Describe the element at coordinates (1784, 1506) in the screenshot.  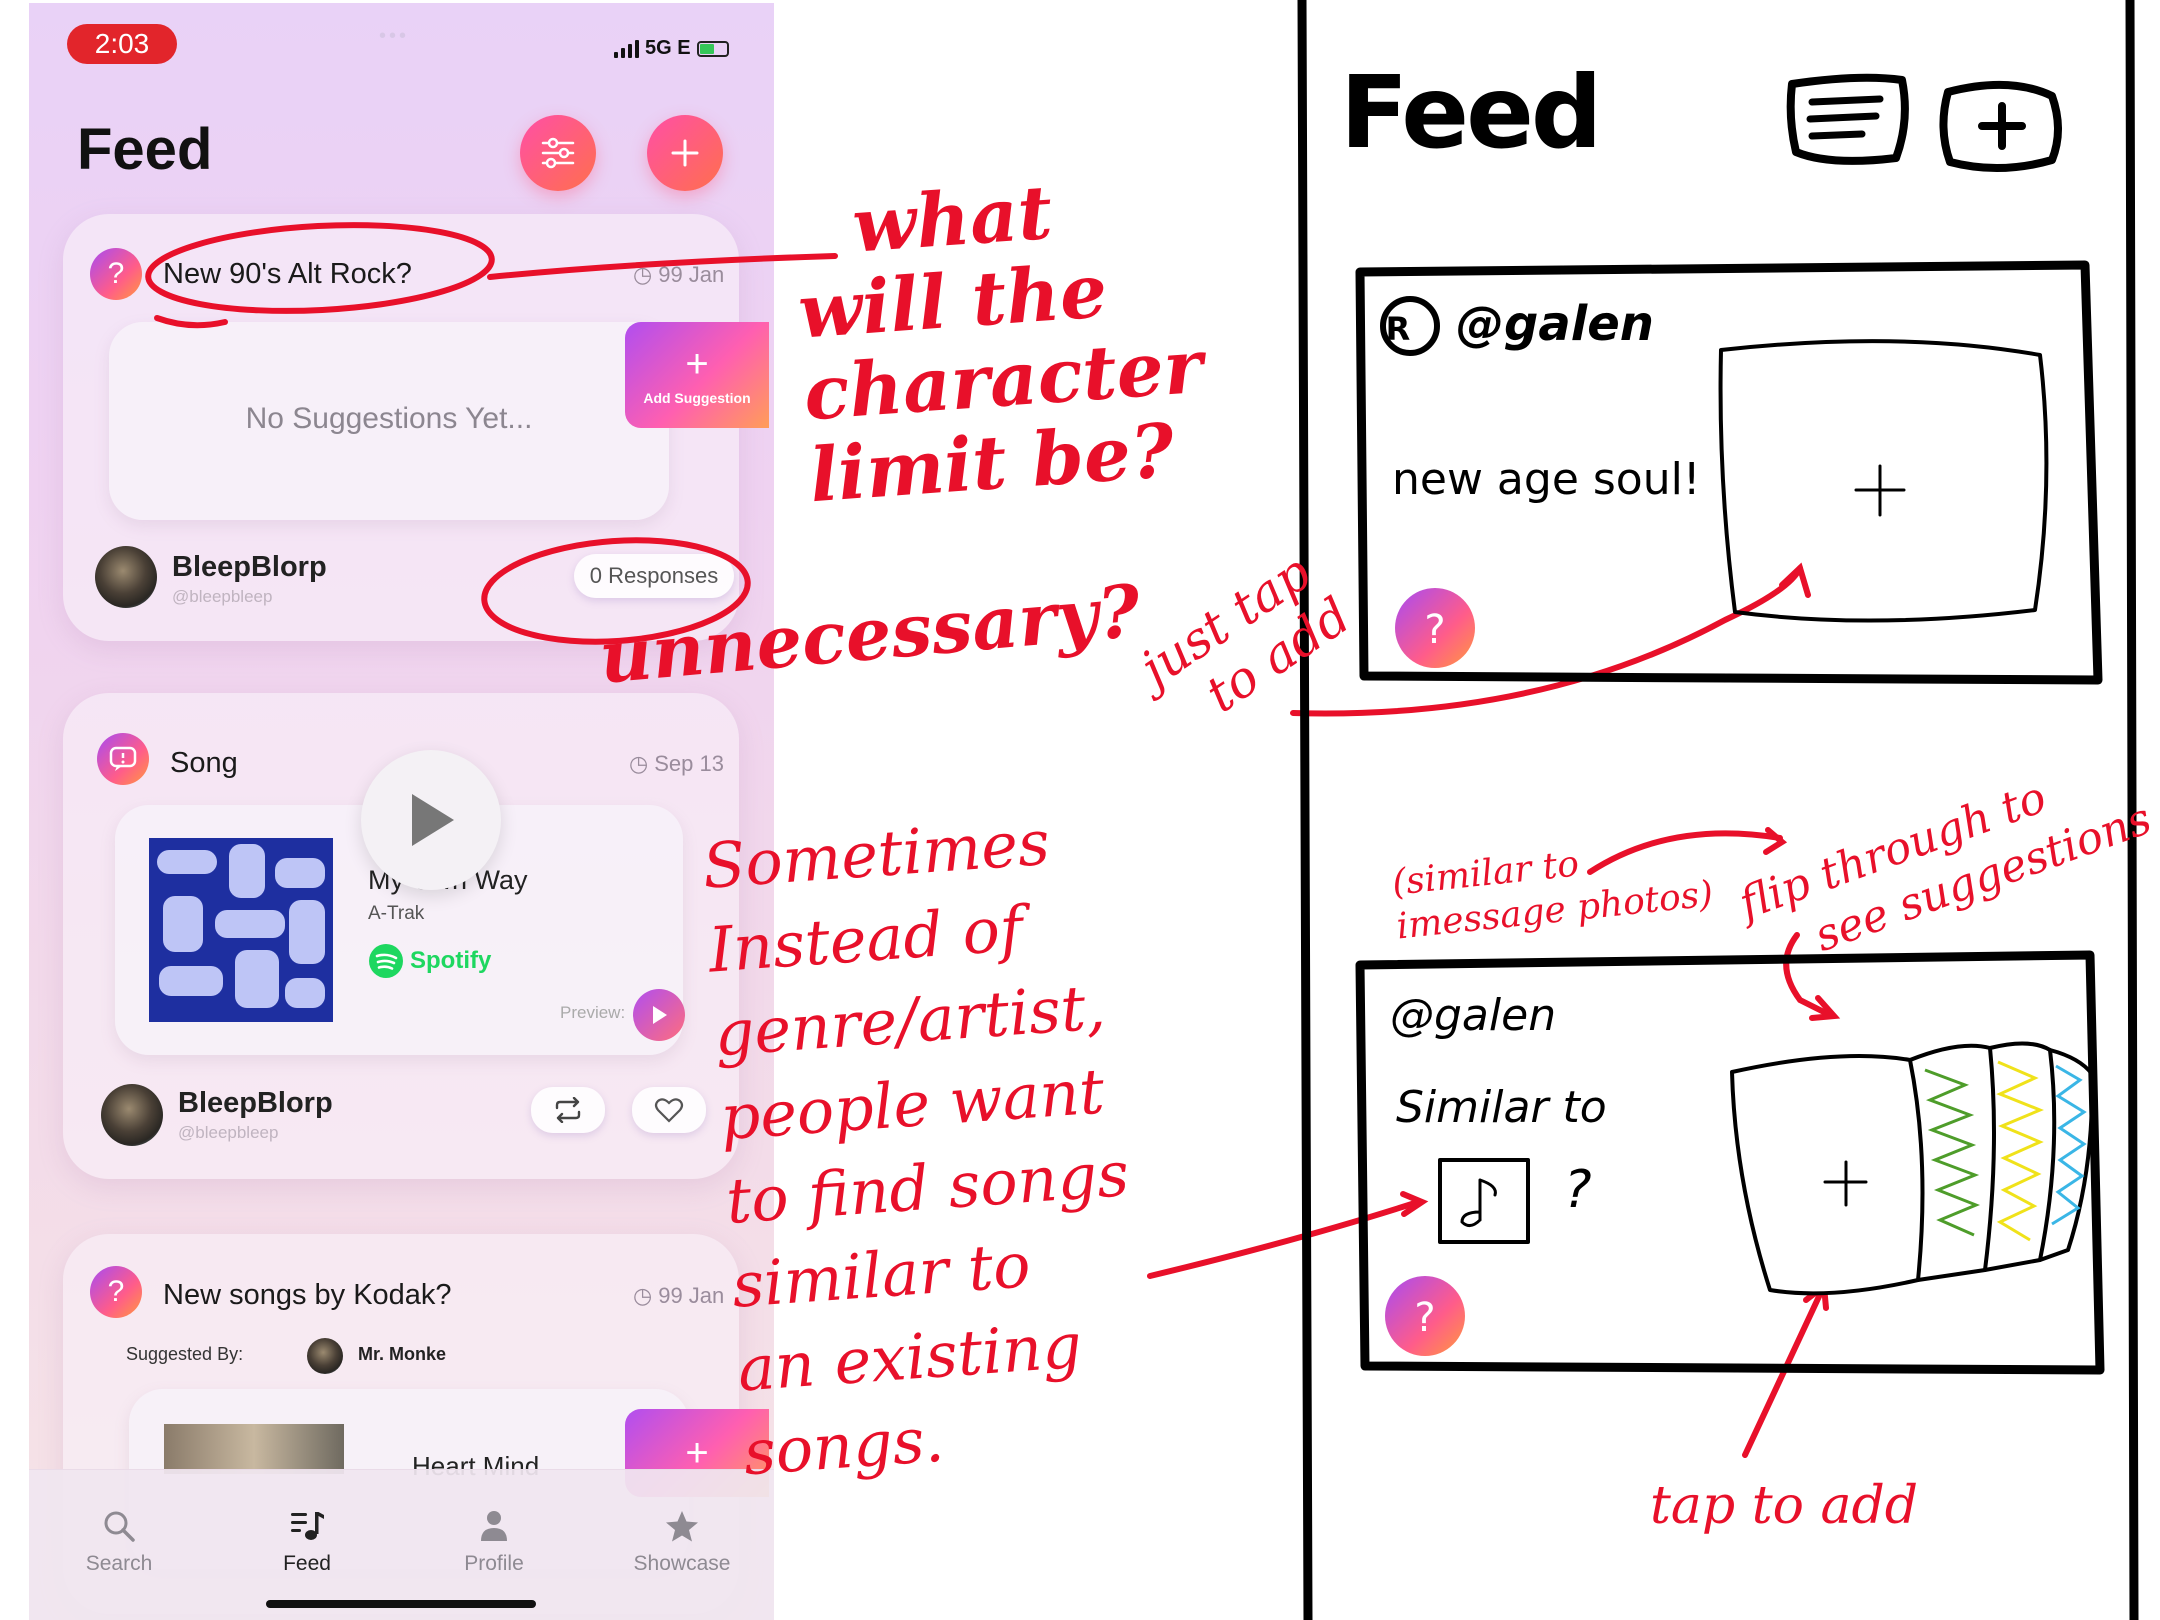
I see `annotation-tap-to-add: tap to add` at that location.